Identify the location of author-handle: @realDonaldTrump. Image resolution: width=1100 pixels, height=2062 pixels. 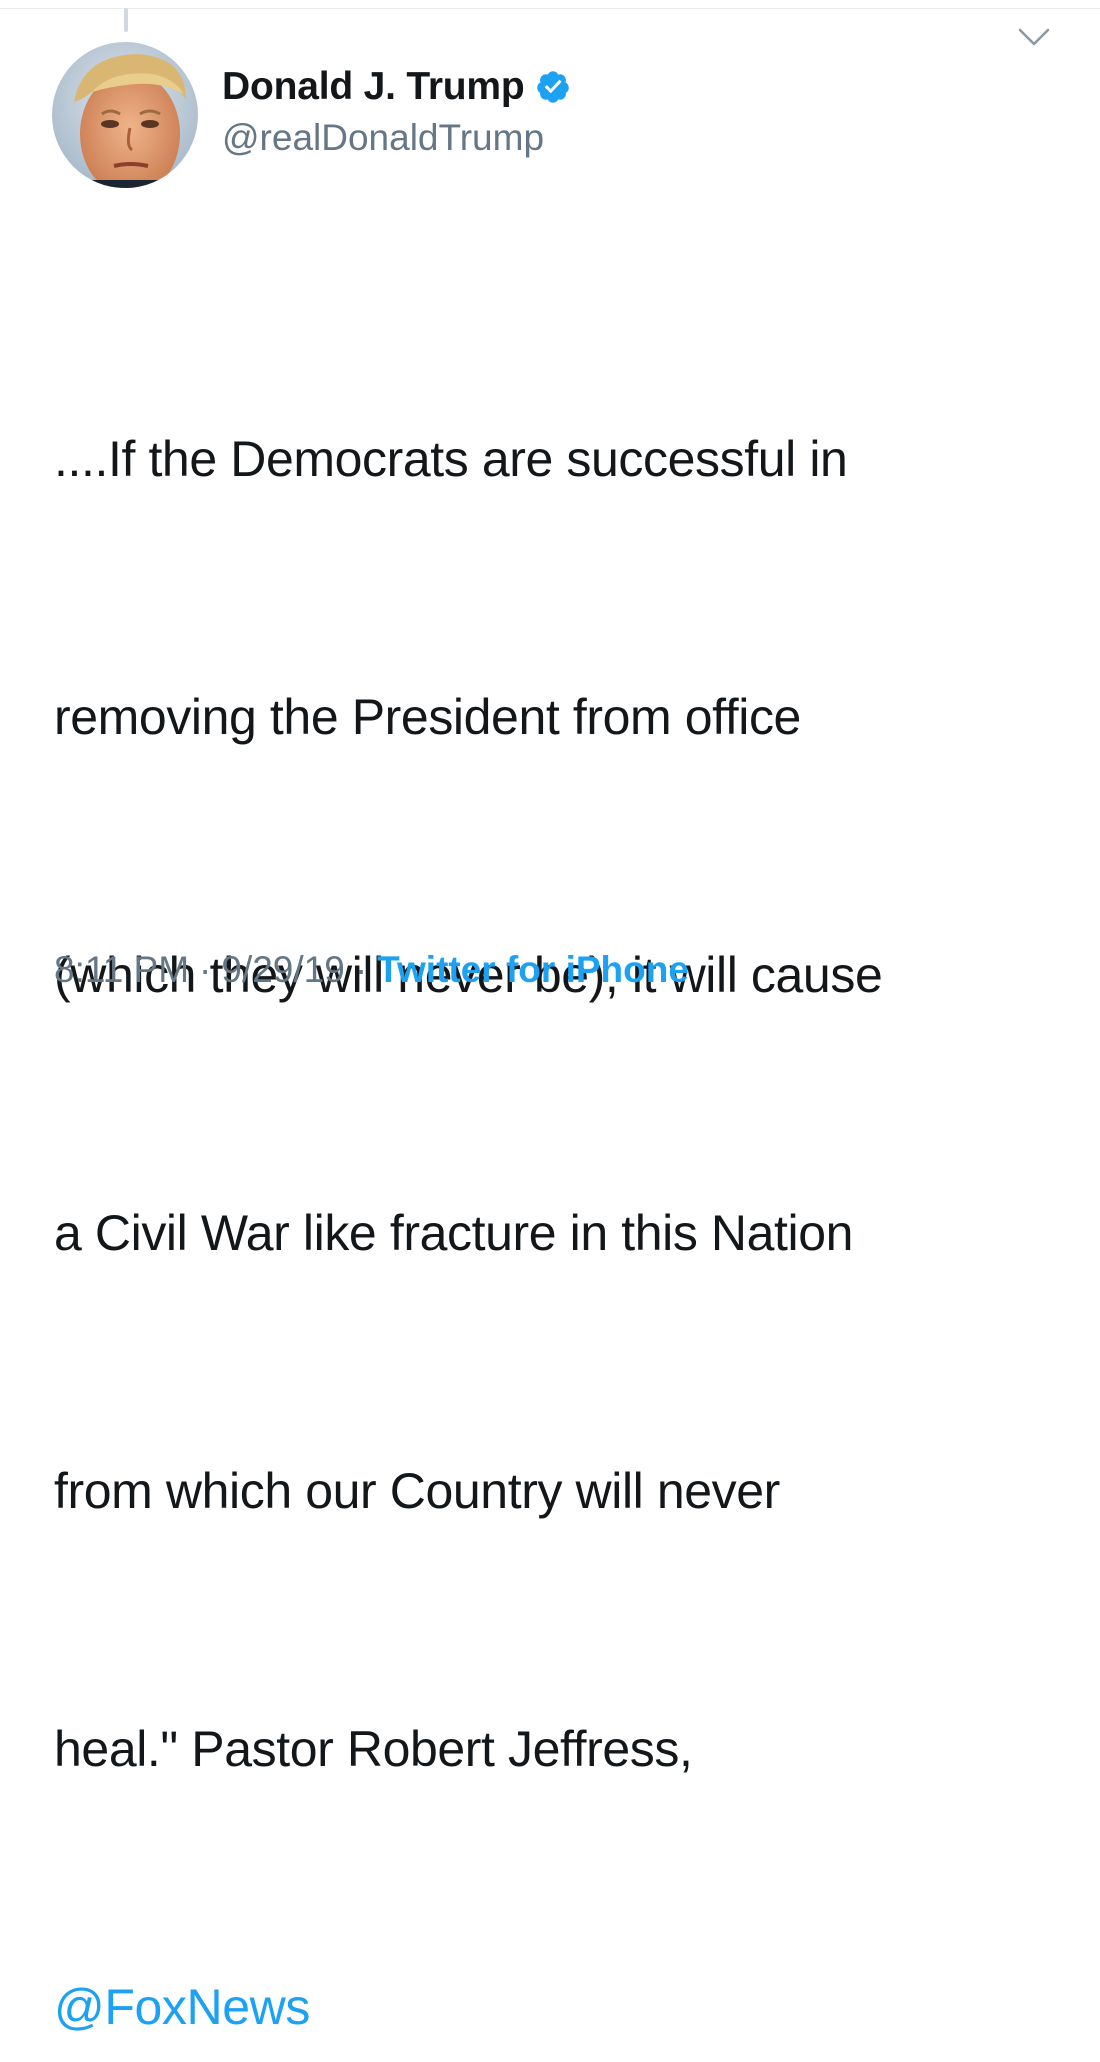
(396, 138).